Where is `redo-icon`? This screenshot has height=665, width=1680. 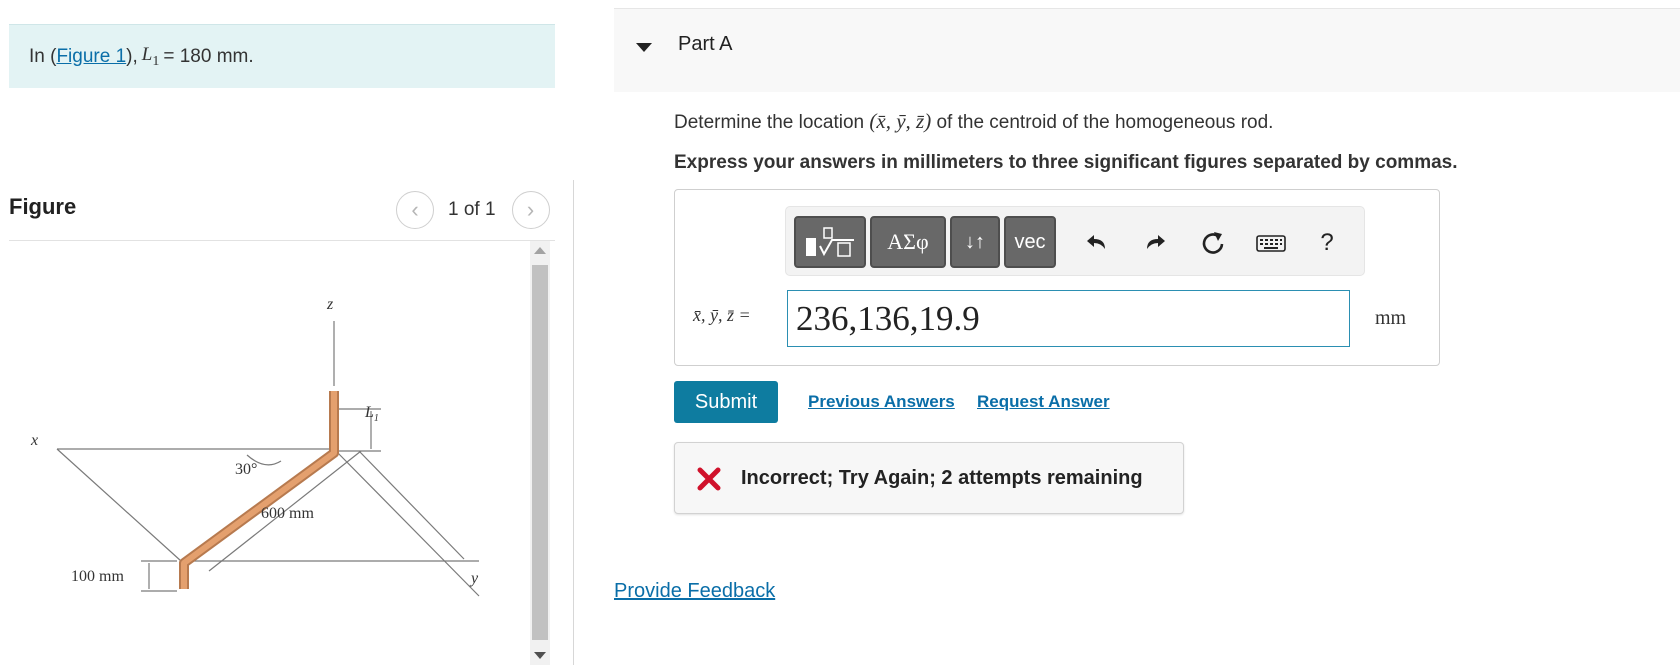
redo-icon is located at coordinates (1155, 243).